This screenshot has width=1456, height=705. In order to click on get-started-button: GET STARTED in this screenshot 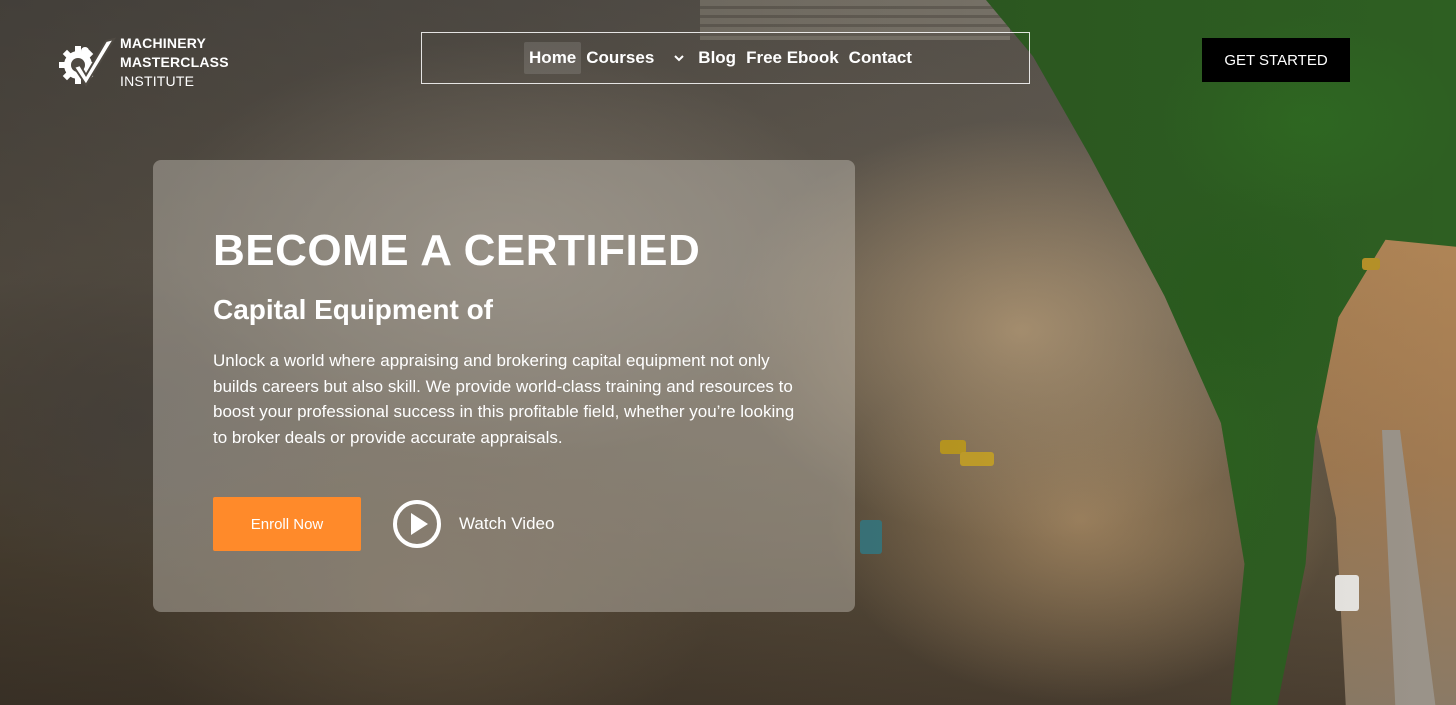, I will do `click(1276, 60)`.